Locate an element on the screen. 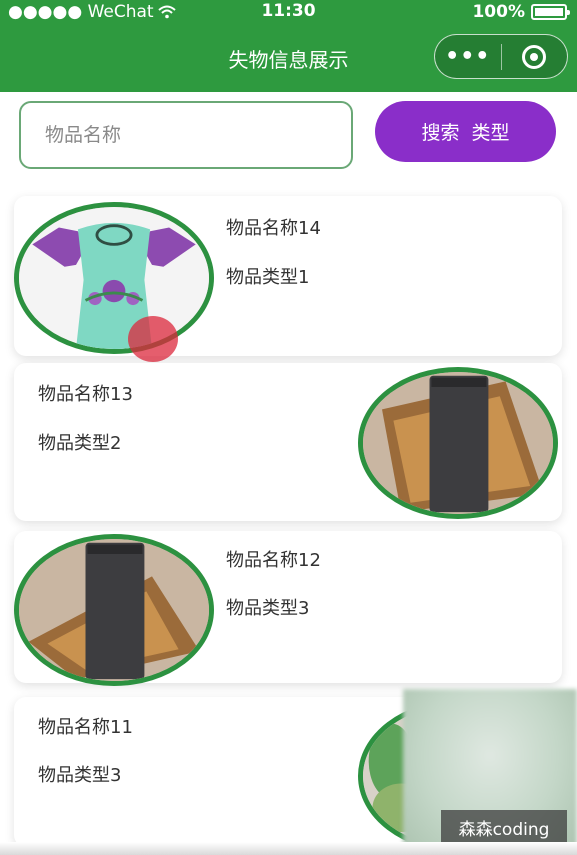 The width and height of the screenshot is (577, 855). nav-bar: 失物信息展示 ••• is located at coordinates (288, 59).